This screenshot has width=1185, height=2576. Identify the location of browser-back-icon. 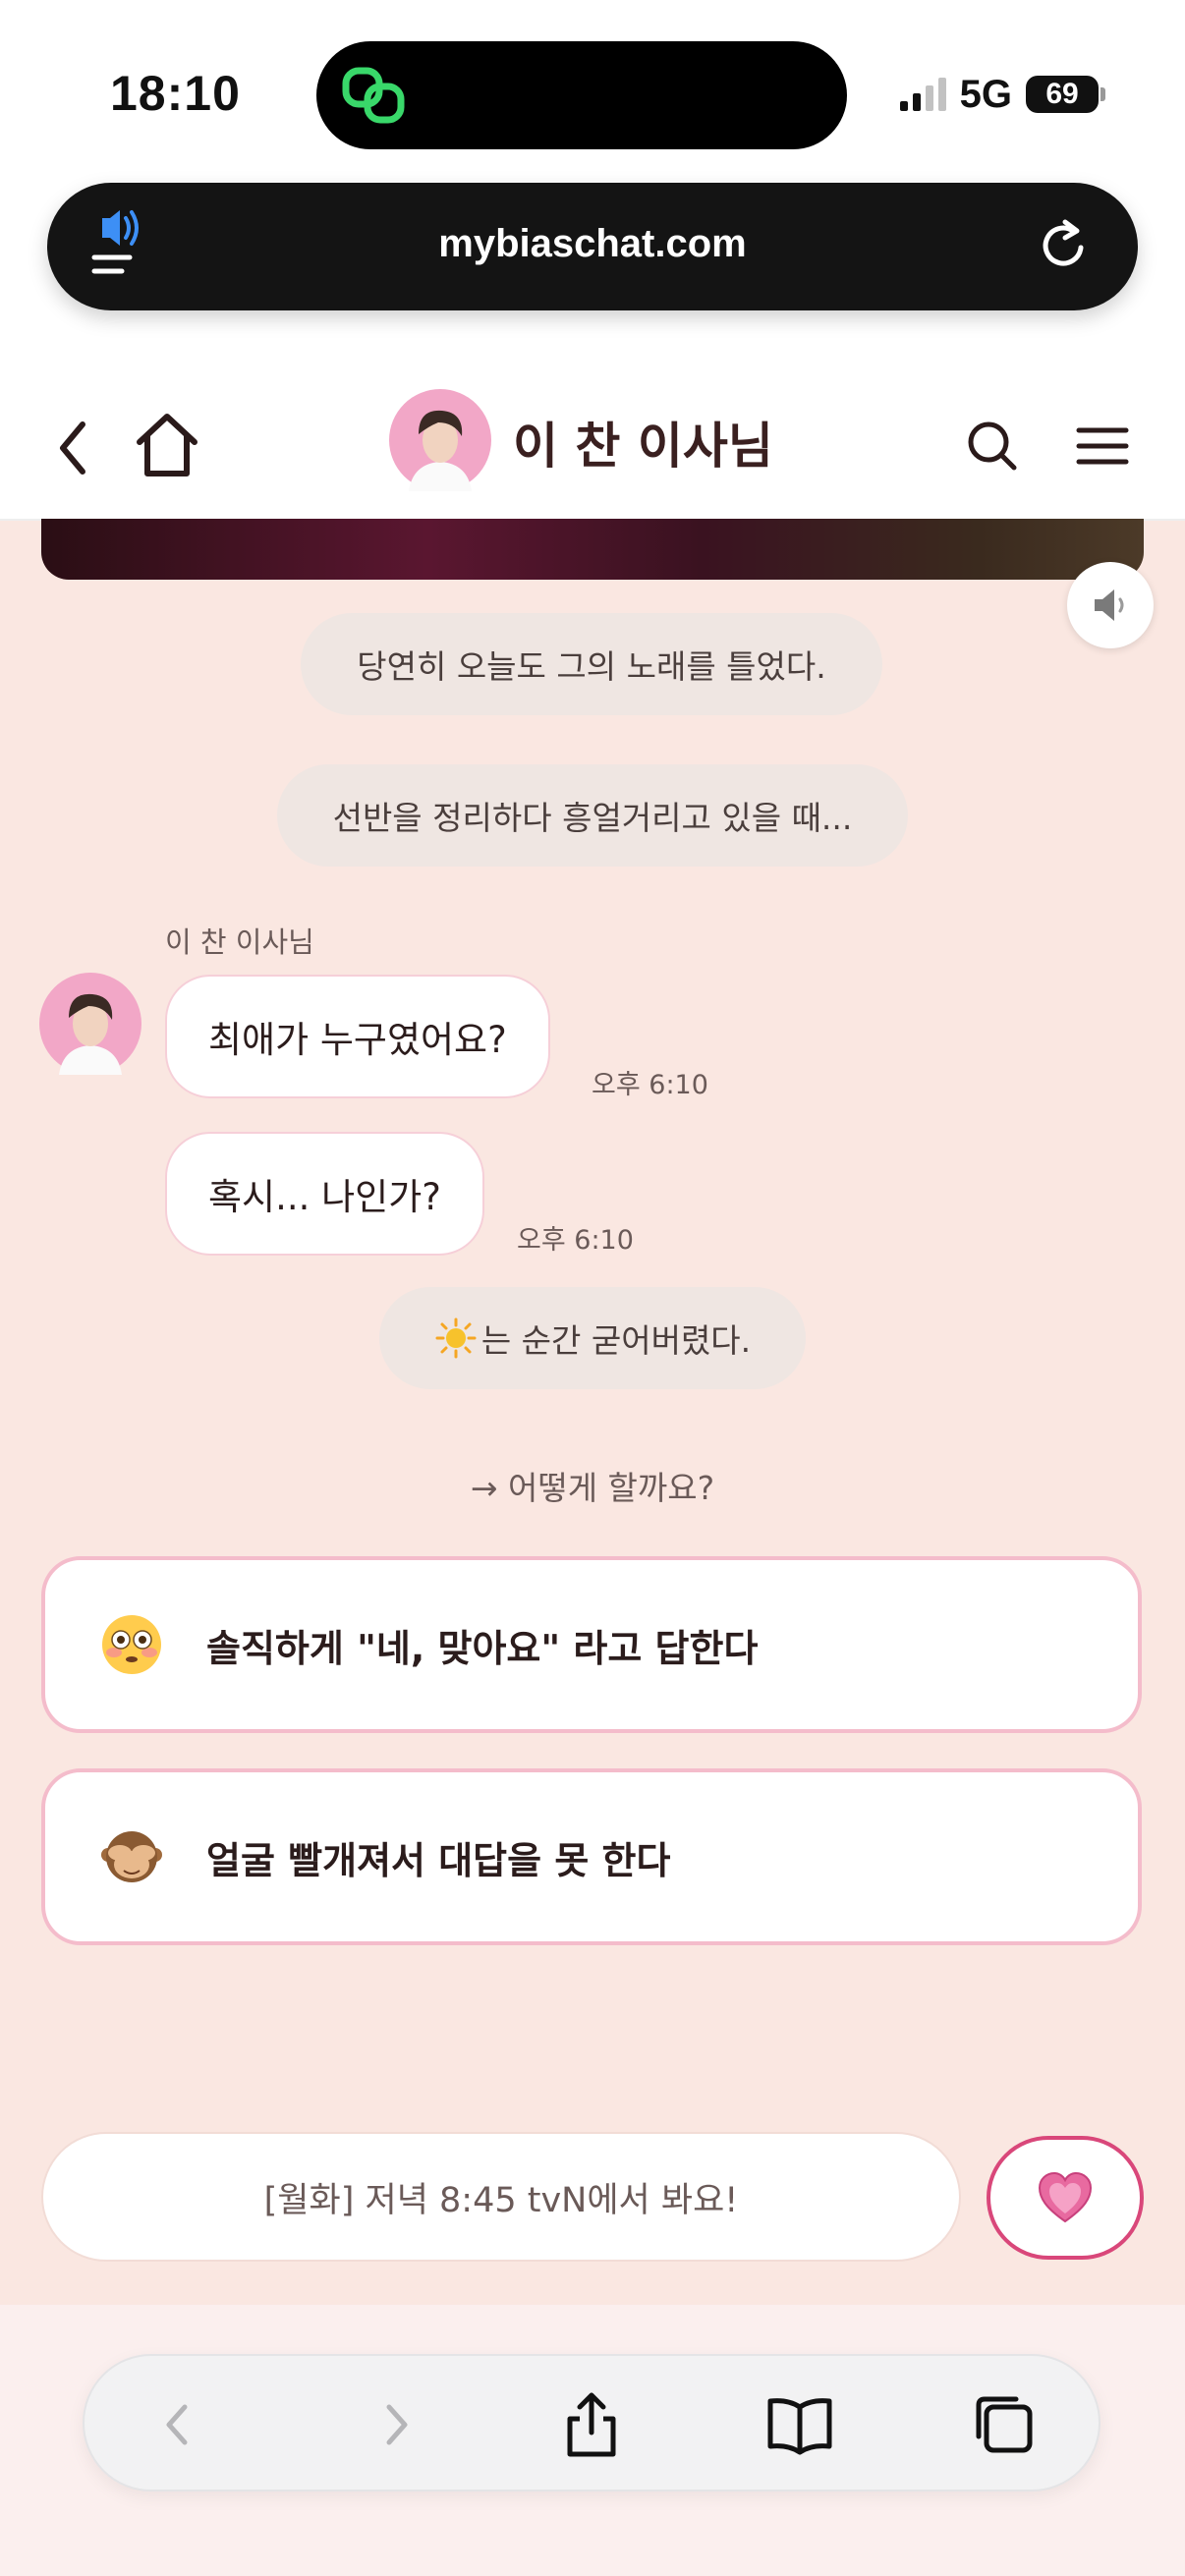
(179, 2424).